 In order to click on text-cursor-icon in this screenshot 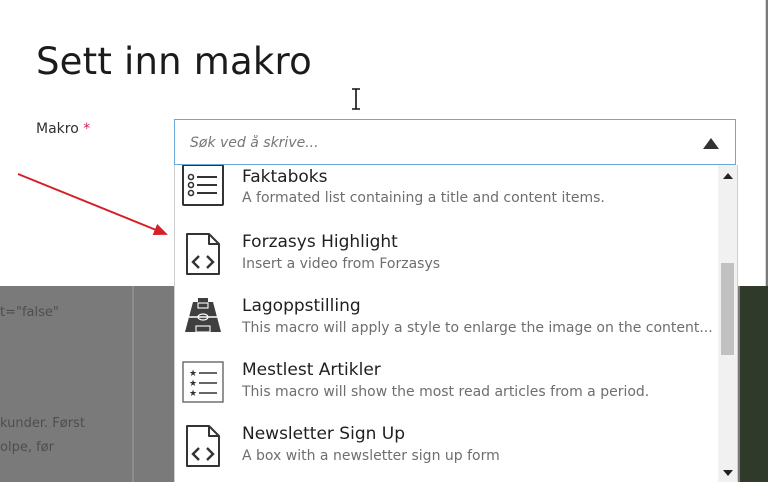, I will do `click(356, 99)`.